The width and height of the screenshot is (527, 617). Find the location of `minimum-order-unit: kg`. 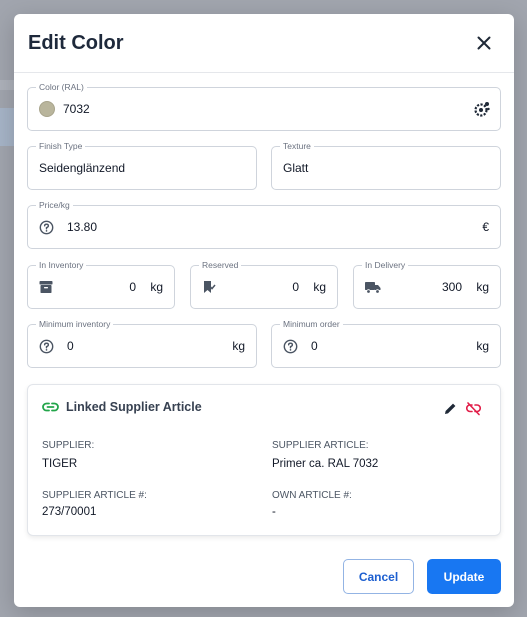

minimum-order-unit: kg is located at coordinates (482, 346).